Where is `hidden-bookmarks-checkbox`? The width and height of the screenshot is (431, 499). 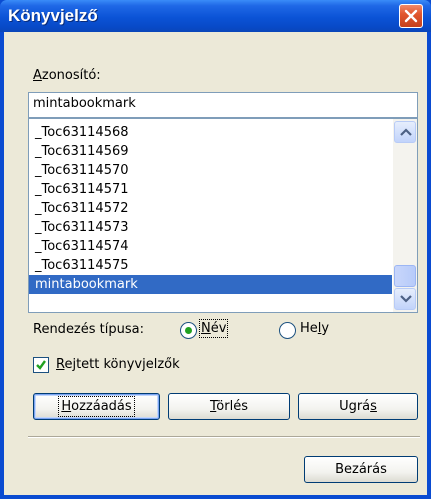
hidden-bookmarks-checkbox is located at coordinates (41, 365).